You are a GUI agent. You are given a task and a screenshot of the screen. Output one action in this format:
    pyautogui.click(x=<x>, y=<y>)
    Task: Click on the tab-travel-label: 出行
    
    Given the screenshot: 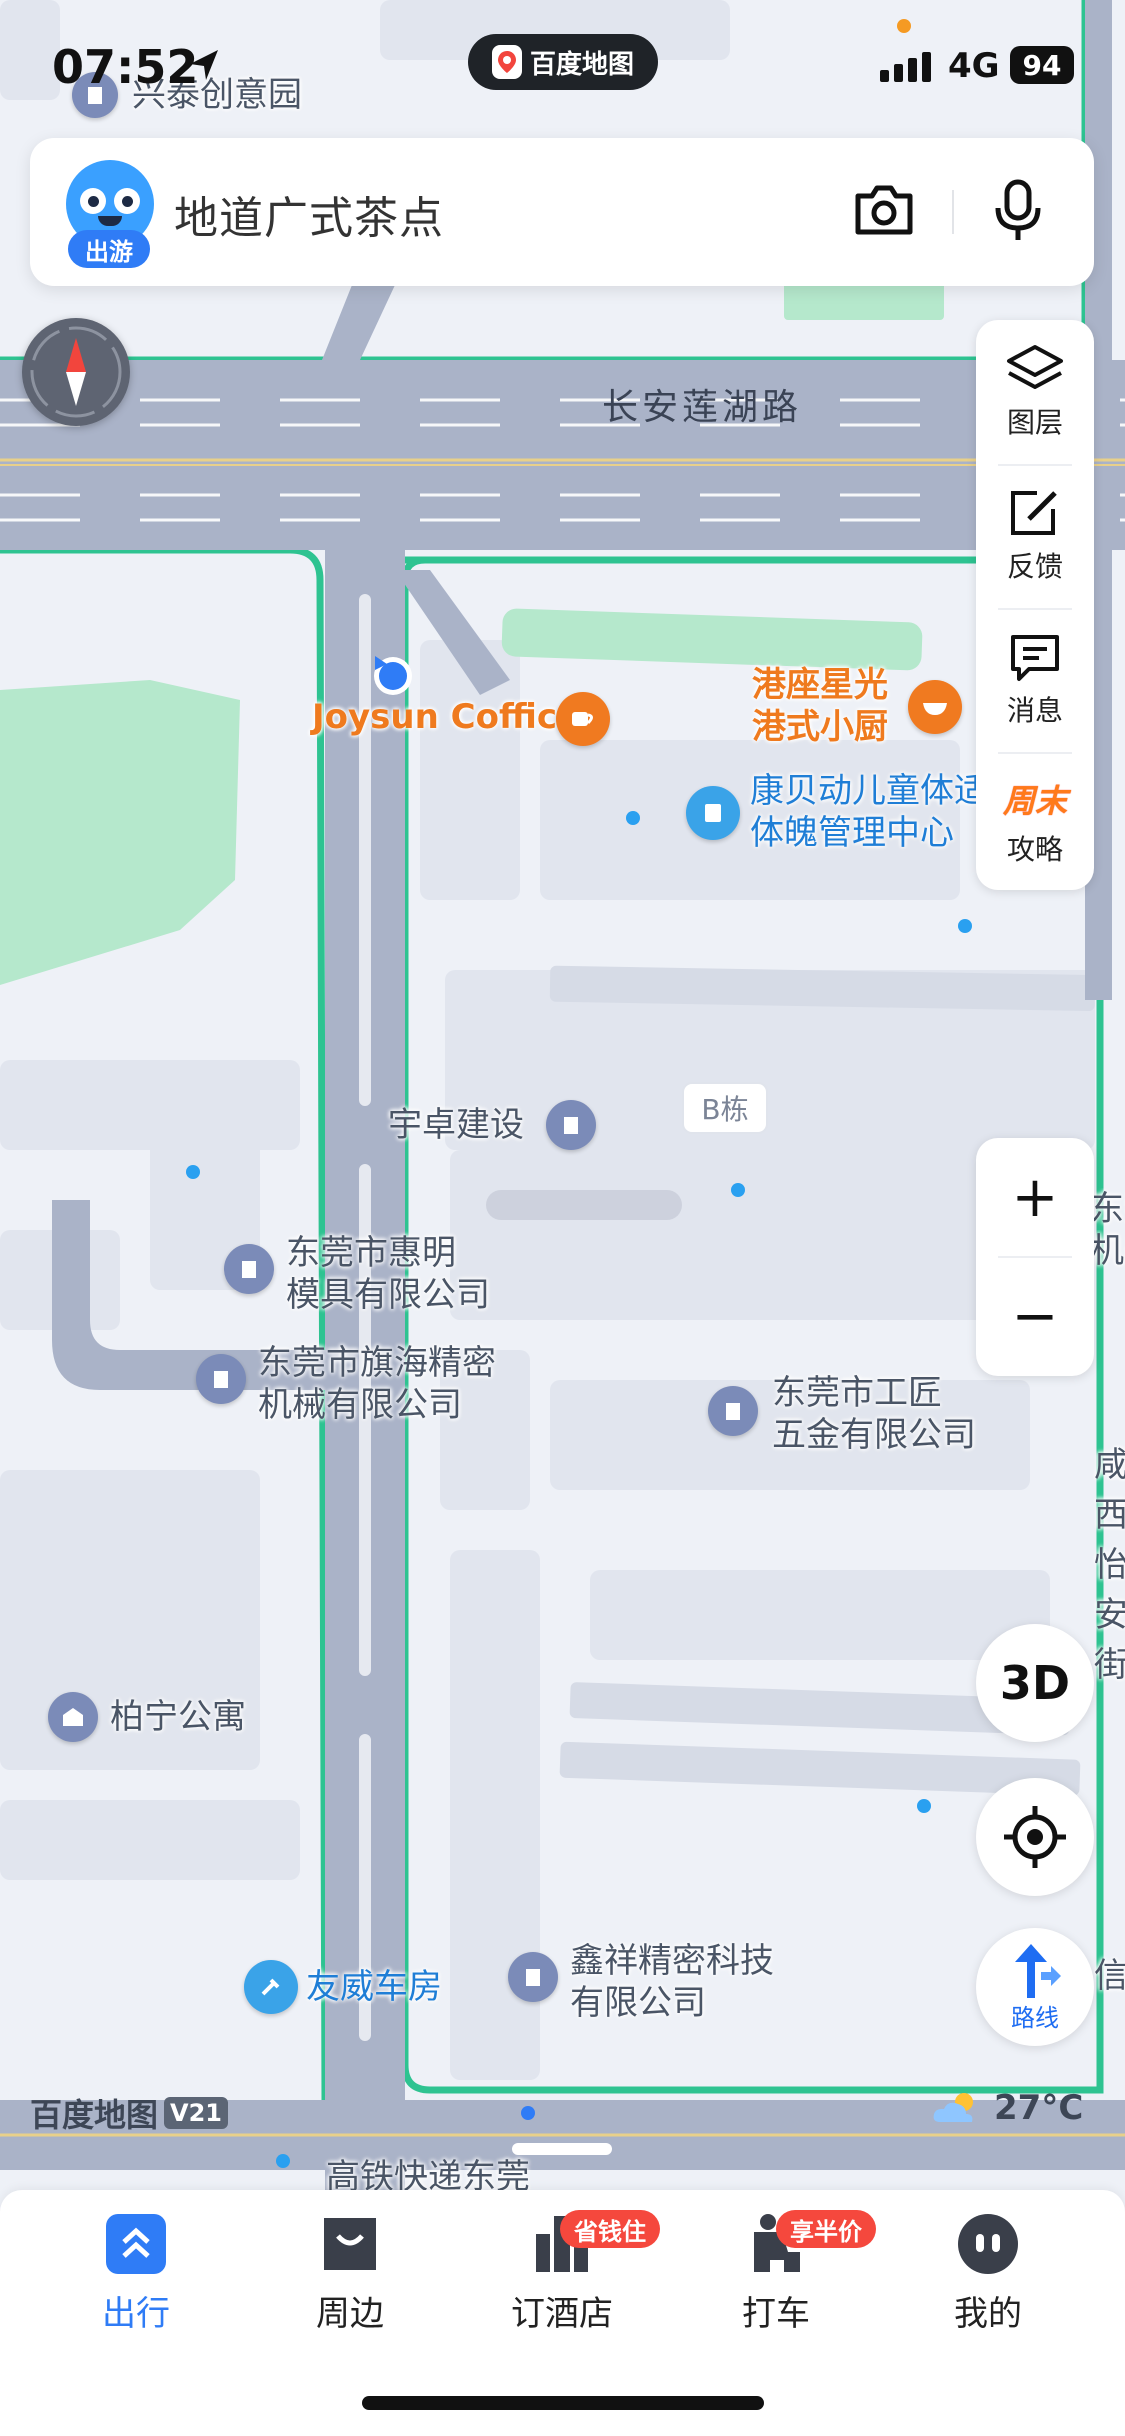 What is the action you would take?
    pyautogui.click(x=136, y=2314)
    